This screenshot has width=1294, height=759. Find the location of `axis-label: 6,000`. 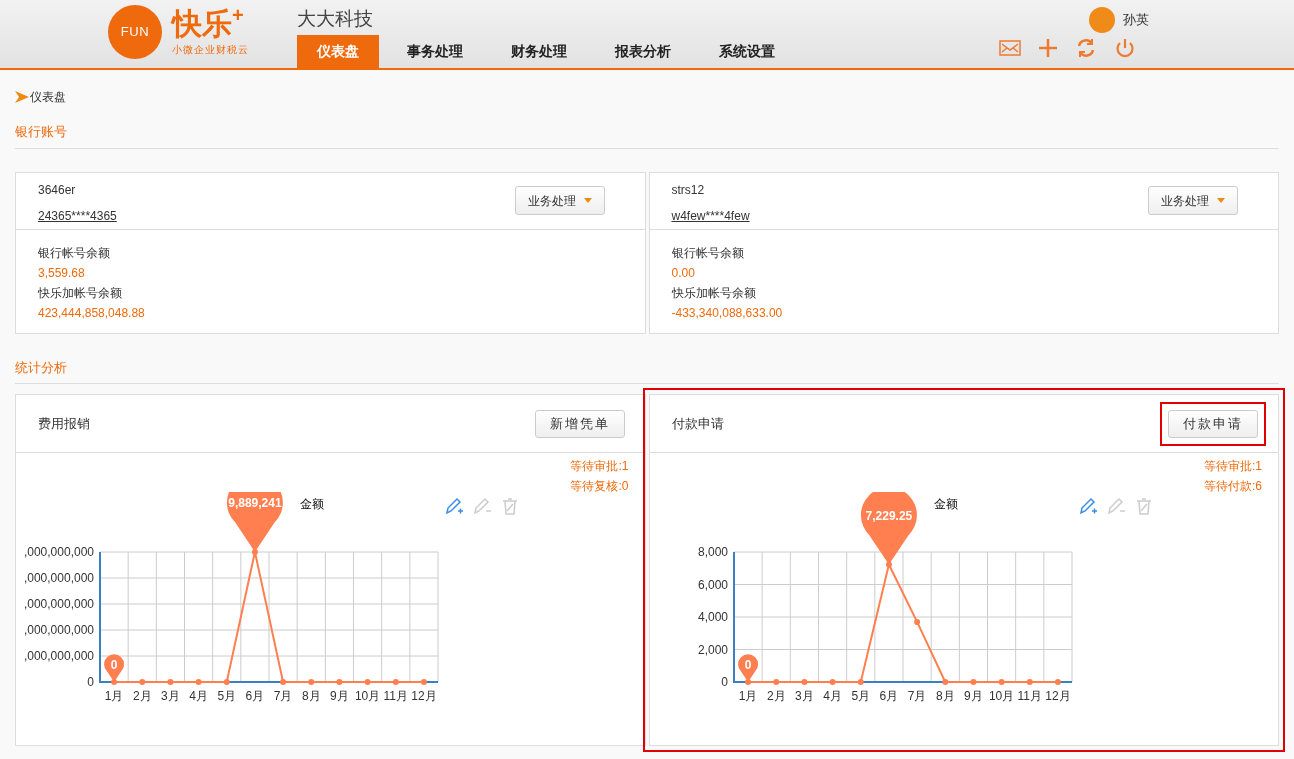

axis-label: 6,000 is located at coordinates (712, 584).